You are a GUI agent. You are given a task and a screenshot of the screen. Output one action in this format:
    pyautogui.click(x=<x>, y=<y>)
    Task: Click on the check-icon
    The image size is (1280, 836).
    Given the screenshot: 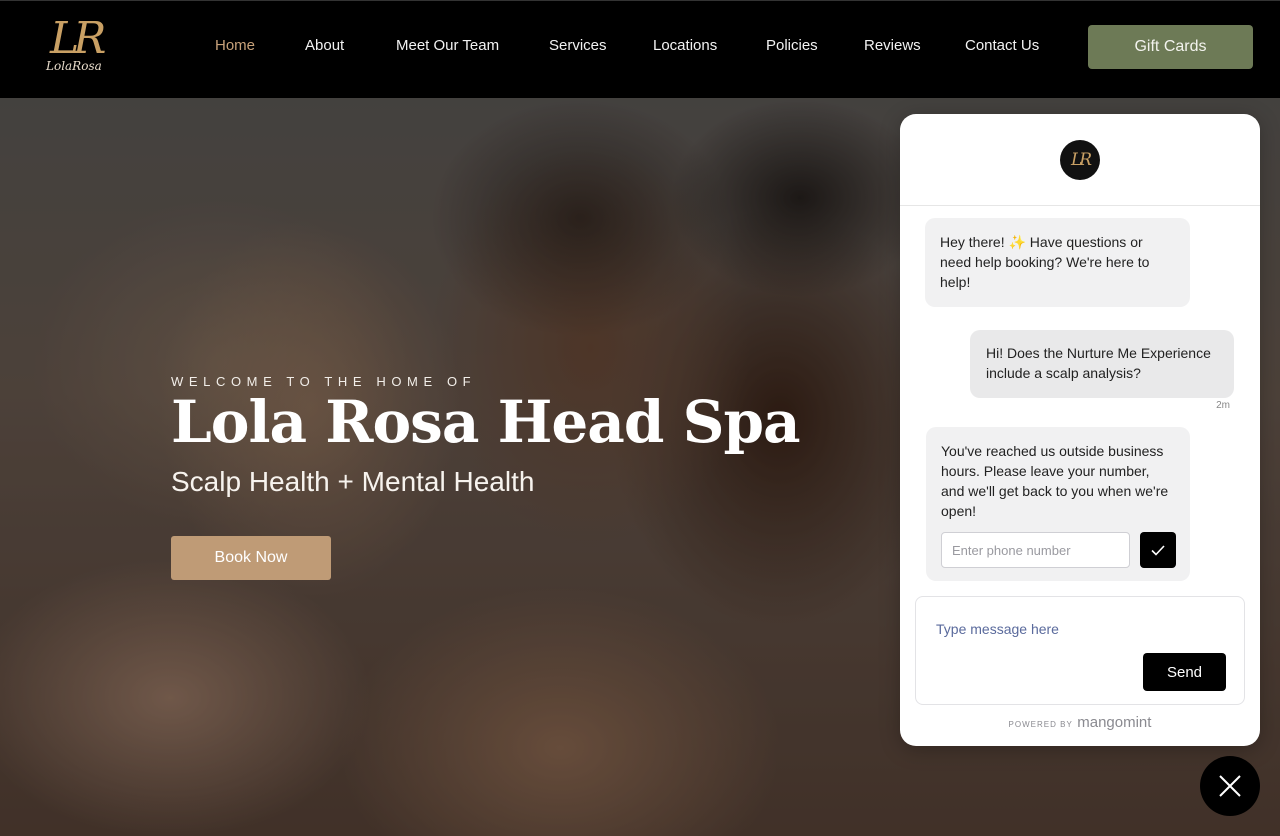 What is the action you would take?
    pyautogui.click(x=1158, y=550)
    